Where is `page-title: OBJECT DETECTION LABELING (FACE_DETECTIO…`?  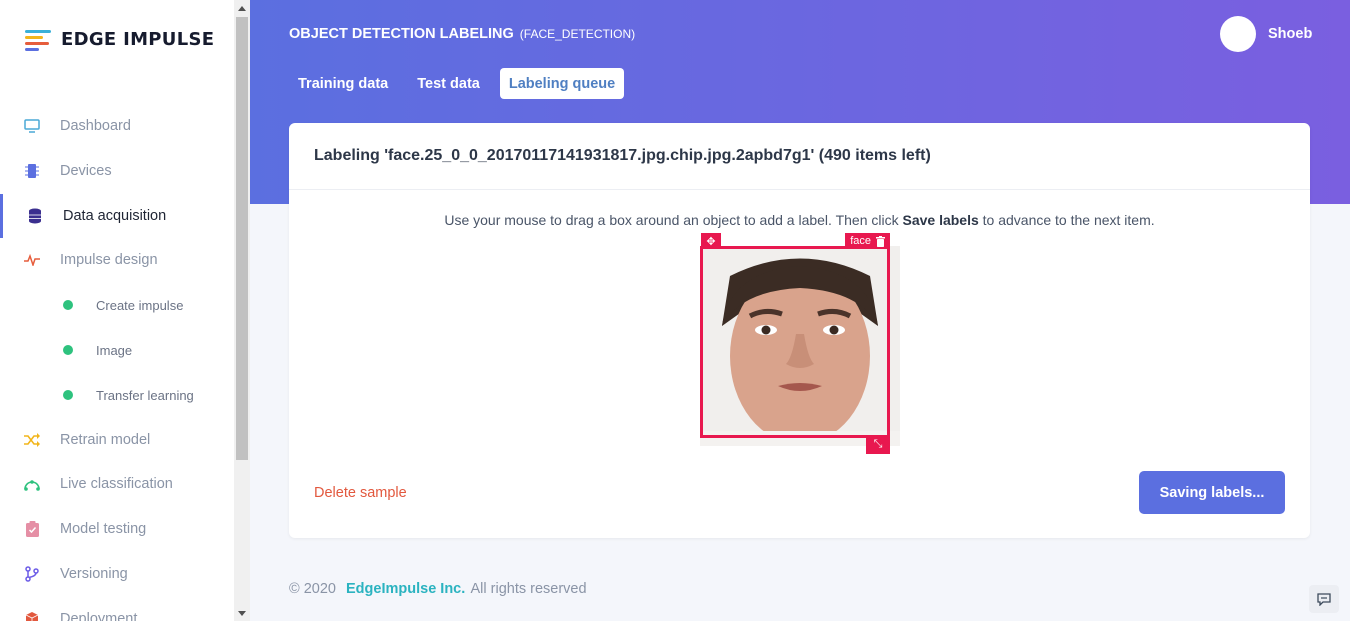 page-title: OBJECT DETECTION LABELING (FACE_DETECTIO… is located at coordinates (462, 34).